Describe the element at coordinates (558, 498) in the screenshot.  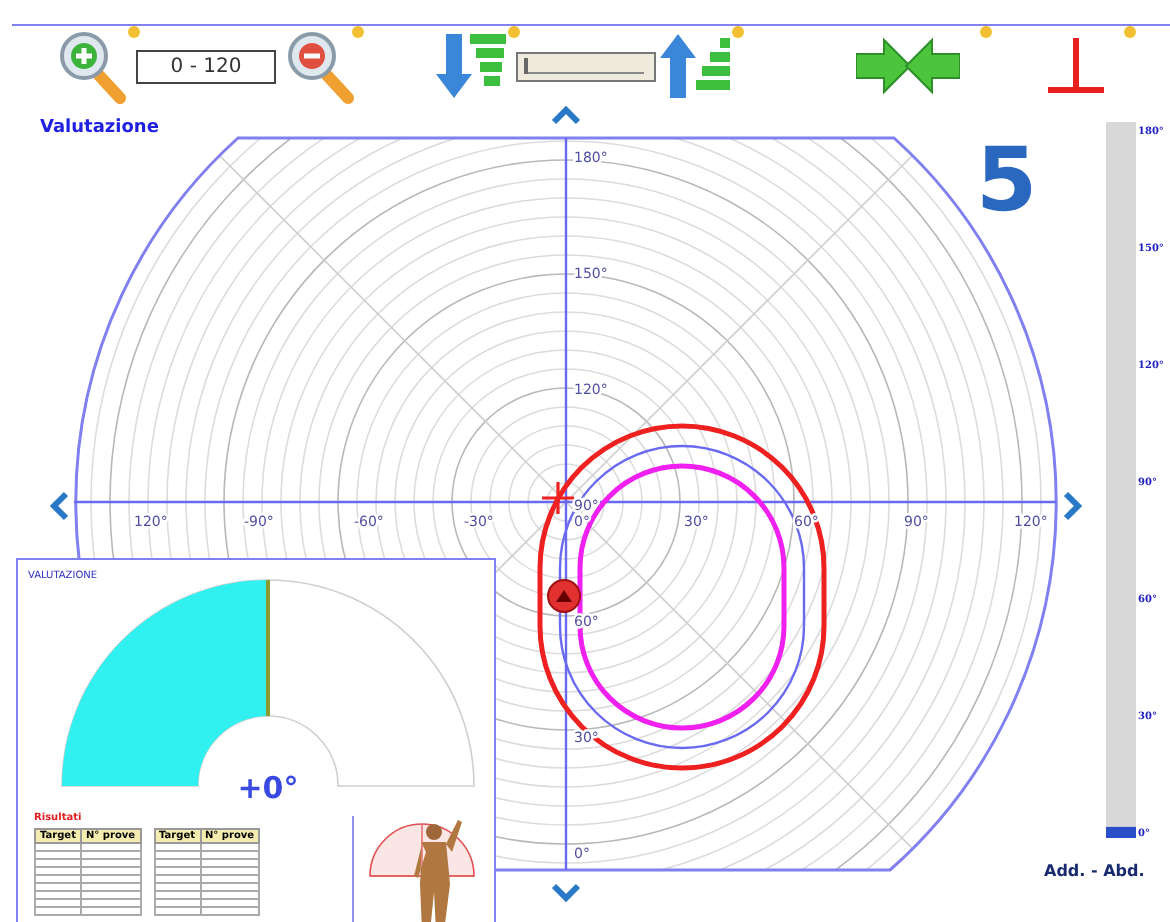
I see `crosshair-icon` at that location.